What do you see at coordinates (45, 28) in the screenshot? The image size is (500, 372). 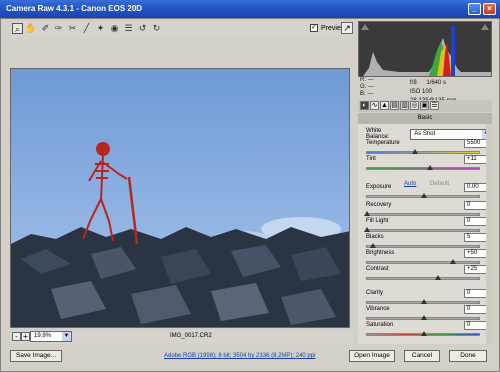 I see `white-balance-icon: ✐` at bounding box center [45, 28].